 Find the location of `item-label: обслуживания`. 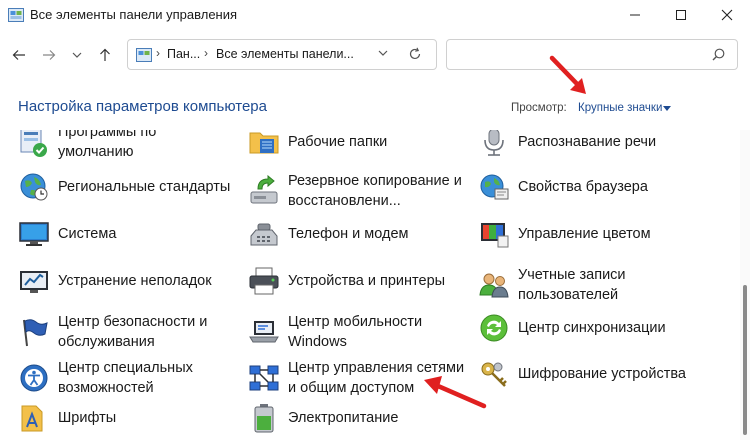

item-label: обслуживания is located at coordinates (106, 342).